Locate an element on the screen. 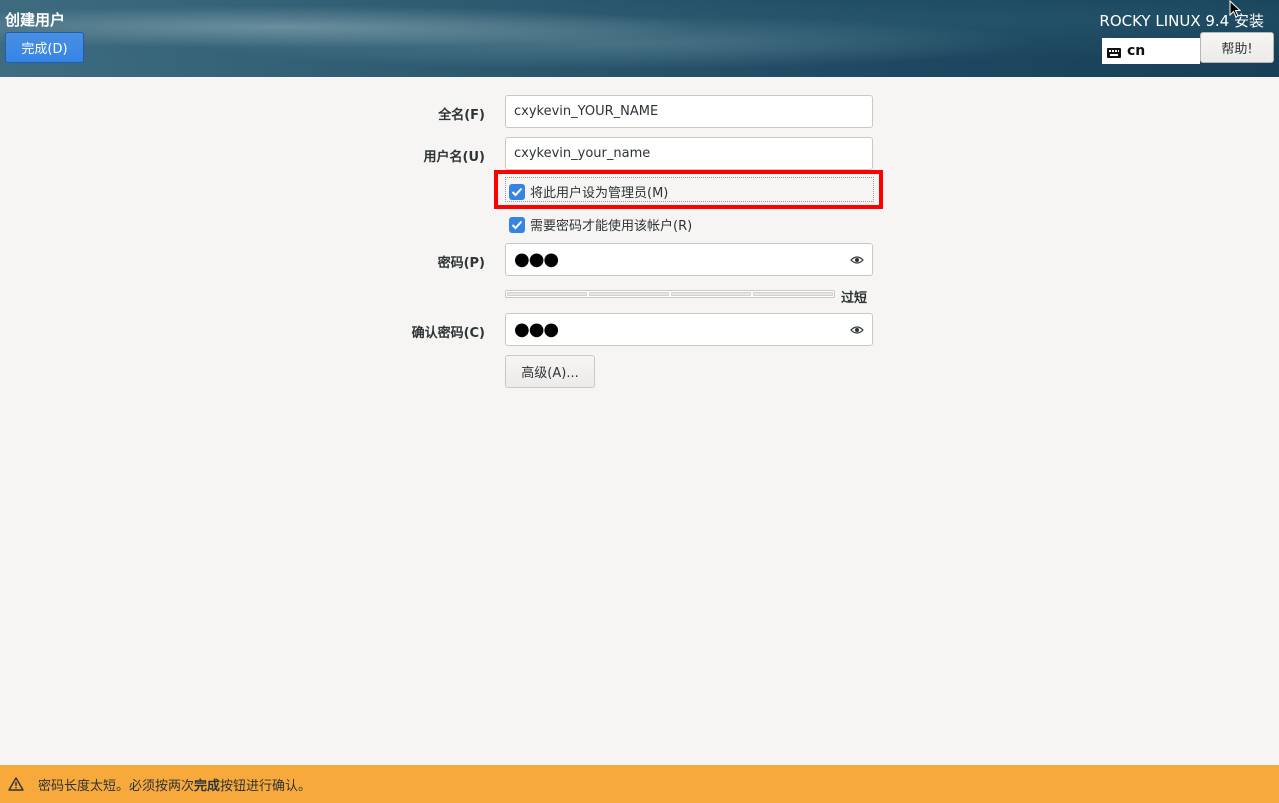  keyboard-layout-indicator: cn is located at coordinates (1151, 51).